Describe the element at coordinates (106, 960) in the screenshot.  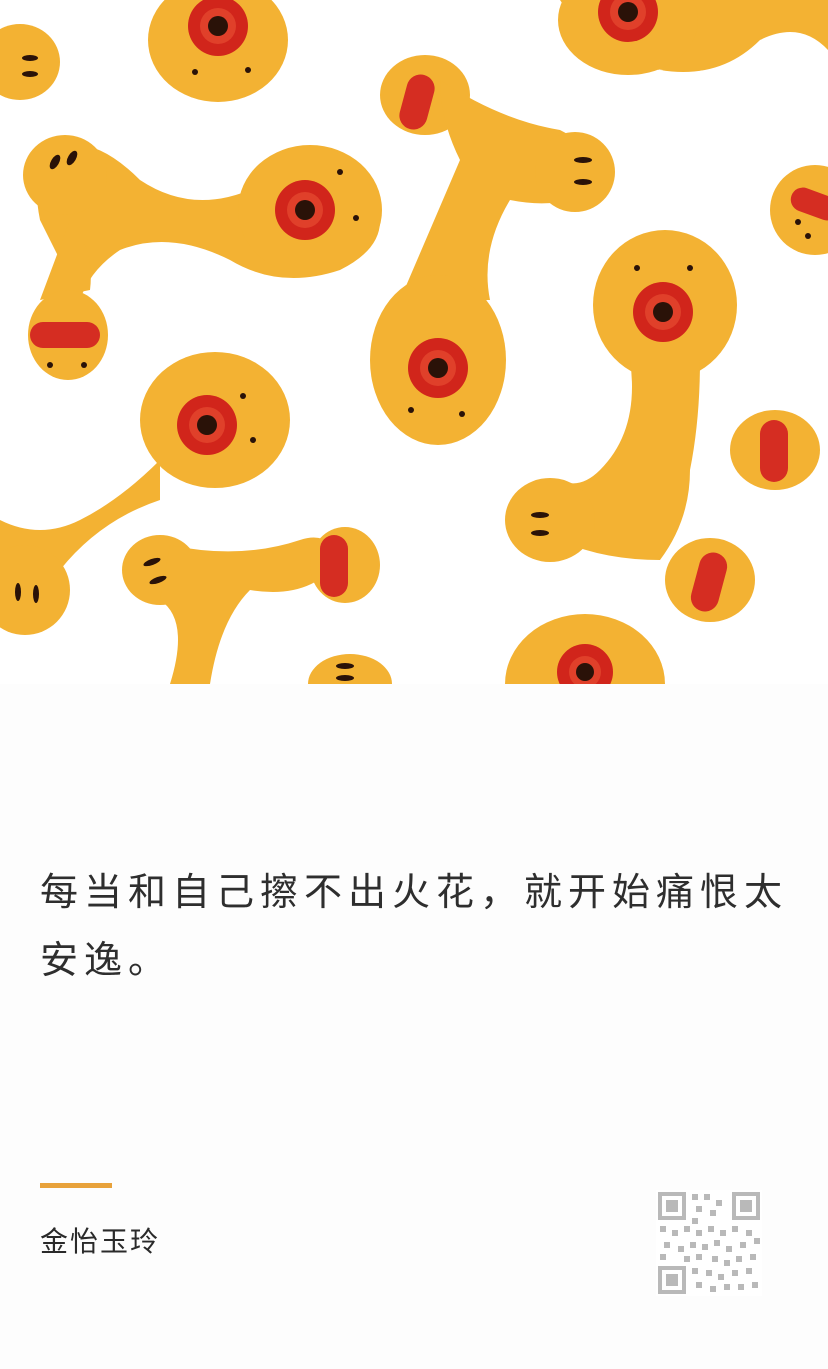
I see `quote-line-2: 安逸。` at that location.